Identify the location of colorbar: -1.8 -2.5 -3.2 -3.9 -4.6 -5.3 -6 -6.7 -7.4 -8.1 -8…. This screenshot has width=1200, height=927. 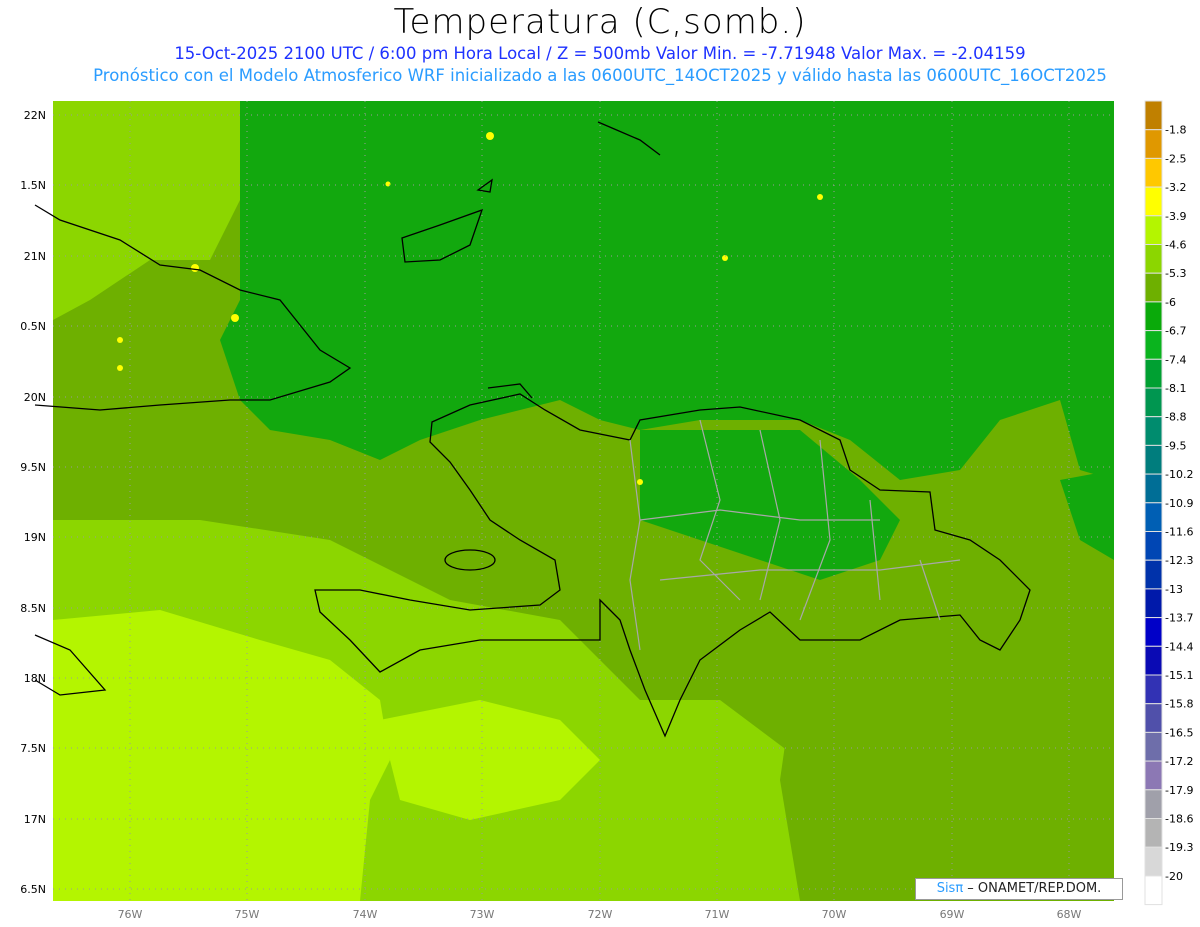
(1168, 503).